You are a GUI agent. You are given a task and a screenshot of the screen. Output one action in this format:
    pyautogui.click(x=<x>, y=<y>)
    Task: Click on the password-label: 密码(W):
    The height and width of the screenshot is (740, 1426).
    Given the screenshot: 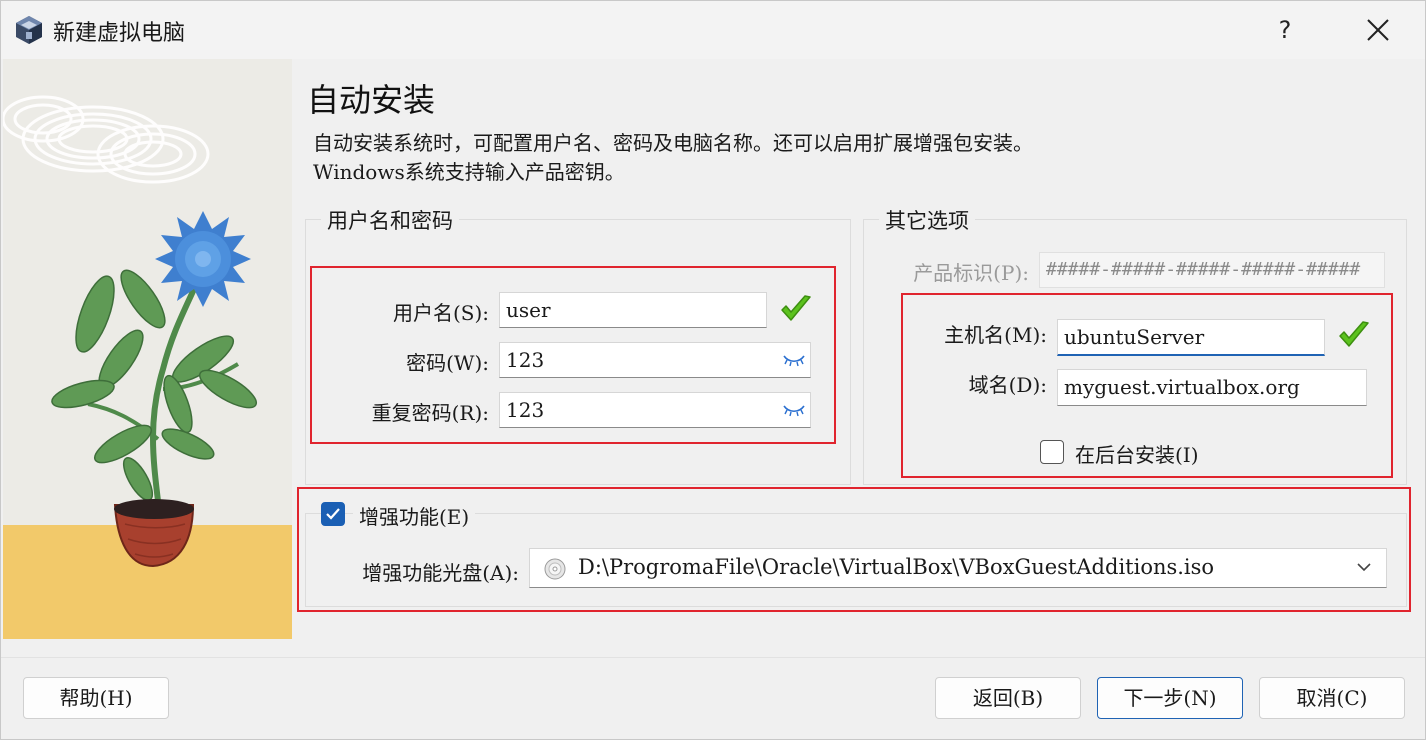 What is the action you would take?
    pyautogui.click(x=447, y=363)
    